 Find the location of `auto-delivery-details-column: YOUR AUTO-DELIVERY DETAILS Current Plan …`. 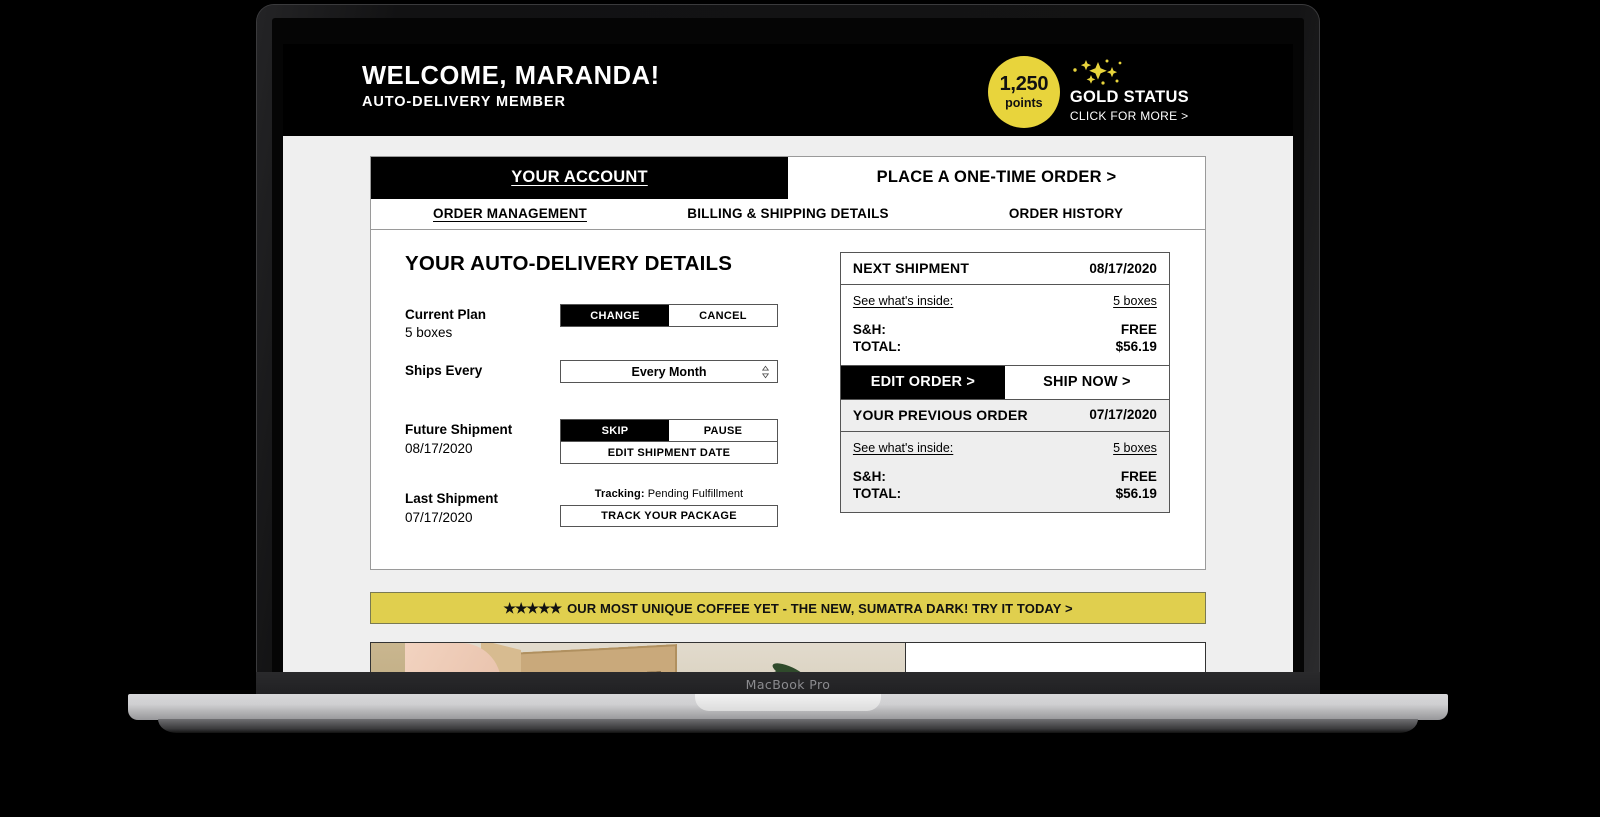

auto-delivery-details-column: YOUR AUTO-DELIVERY DETAILS Current Plan … is located at coordinates (605, 391).